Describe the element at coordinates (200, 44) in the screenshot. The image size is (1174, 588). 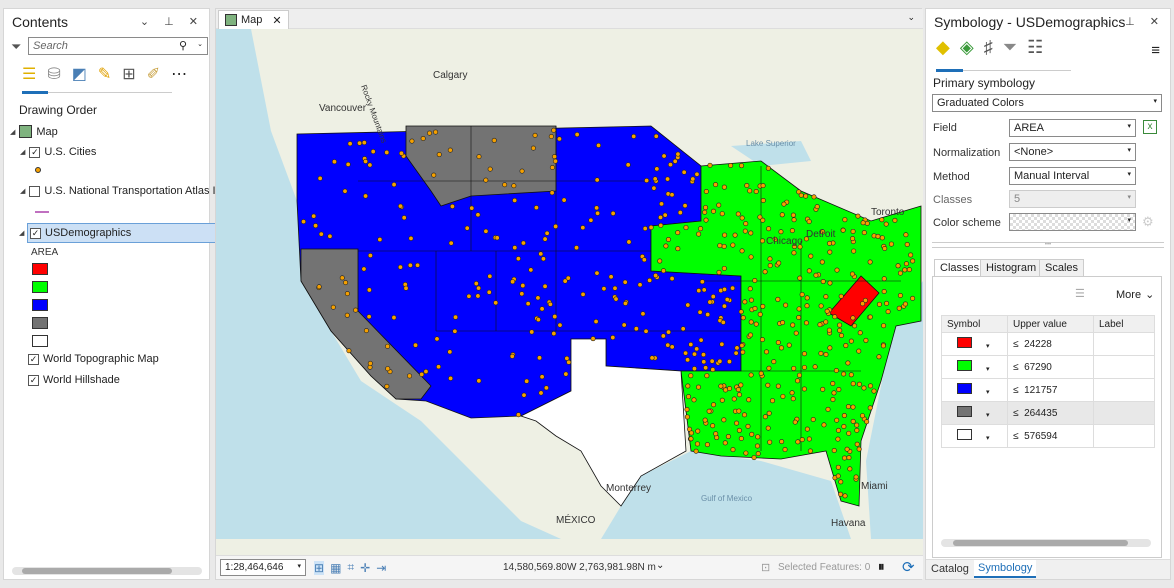
I see `chevron-down-icon: ⌄` at that location.